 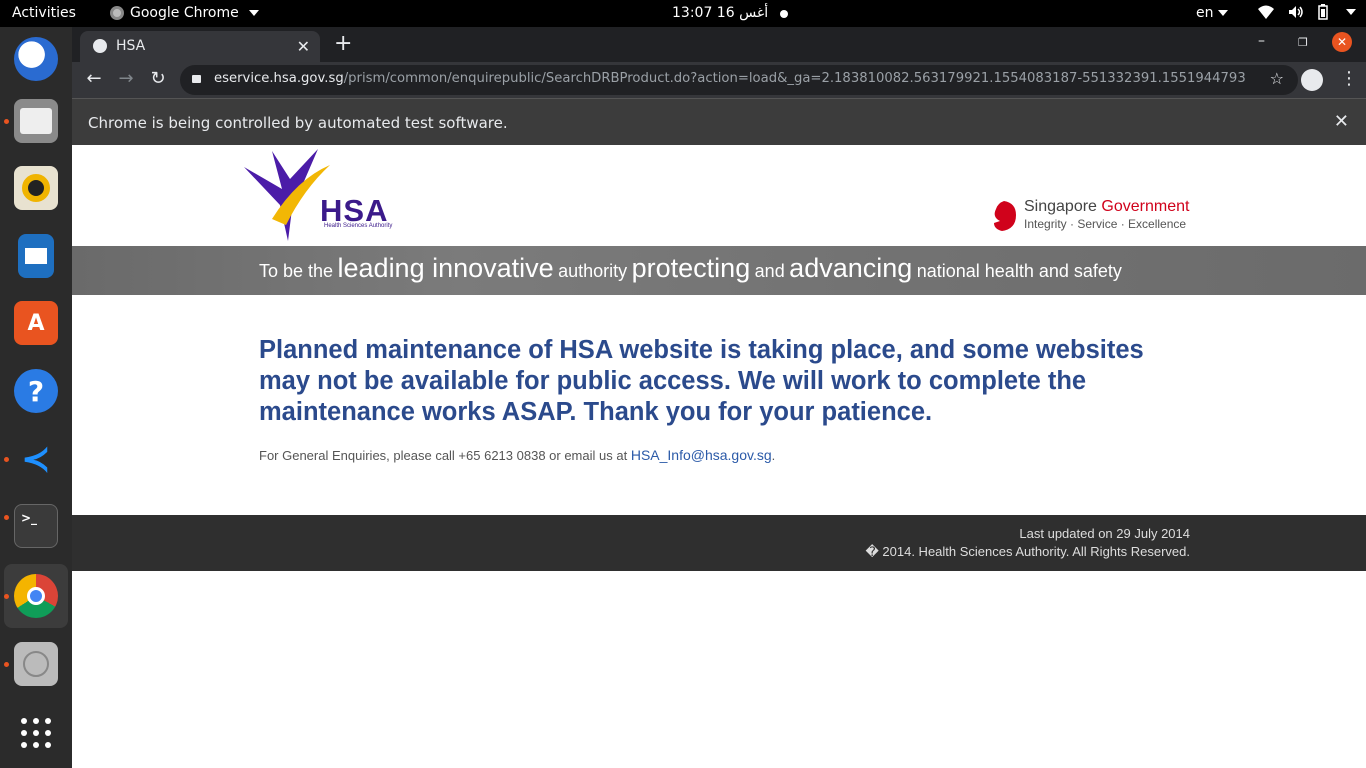 I want to click on dock-ubuntu-software: A, so click(x=36, y=323).